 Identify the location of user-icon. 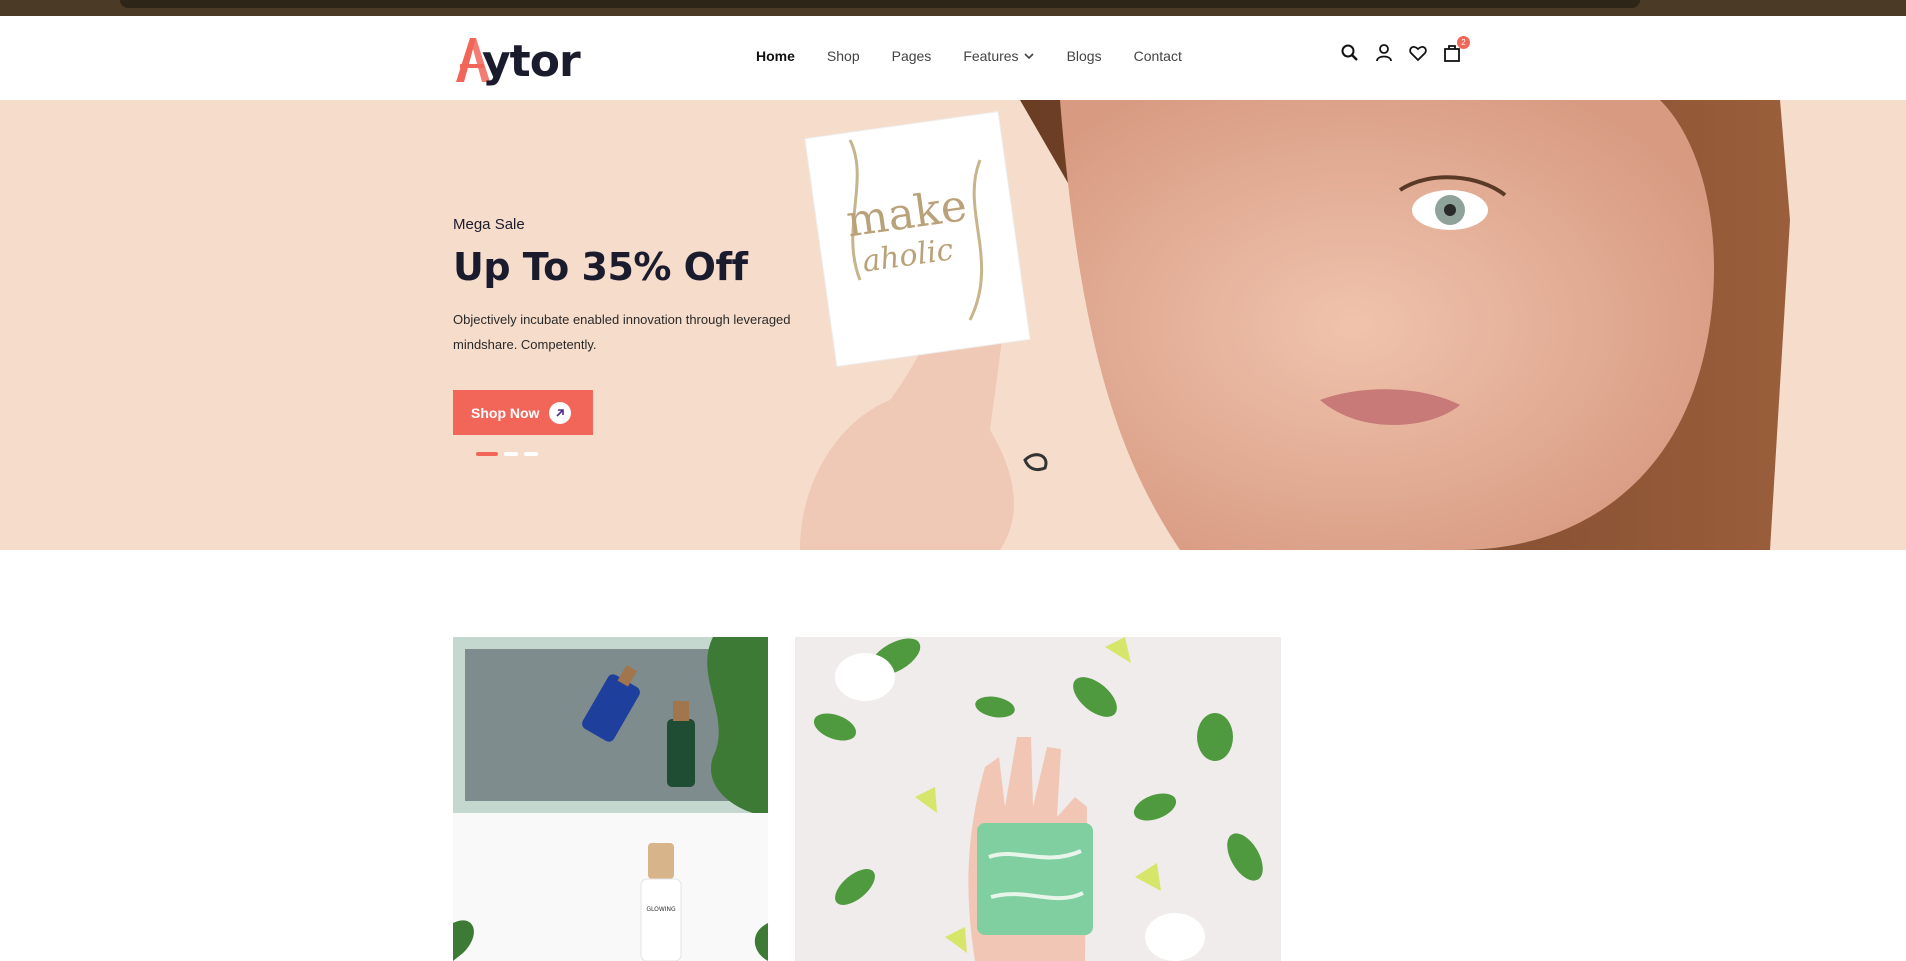
(1384, 53).